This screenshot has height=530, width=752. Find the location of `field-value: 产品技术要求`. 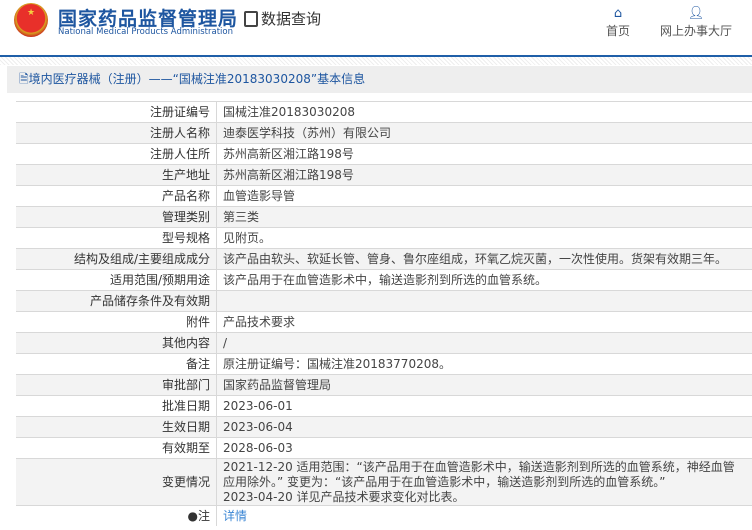

field-value: 产品技术要求 is located at coordinates (484, 322).